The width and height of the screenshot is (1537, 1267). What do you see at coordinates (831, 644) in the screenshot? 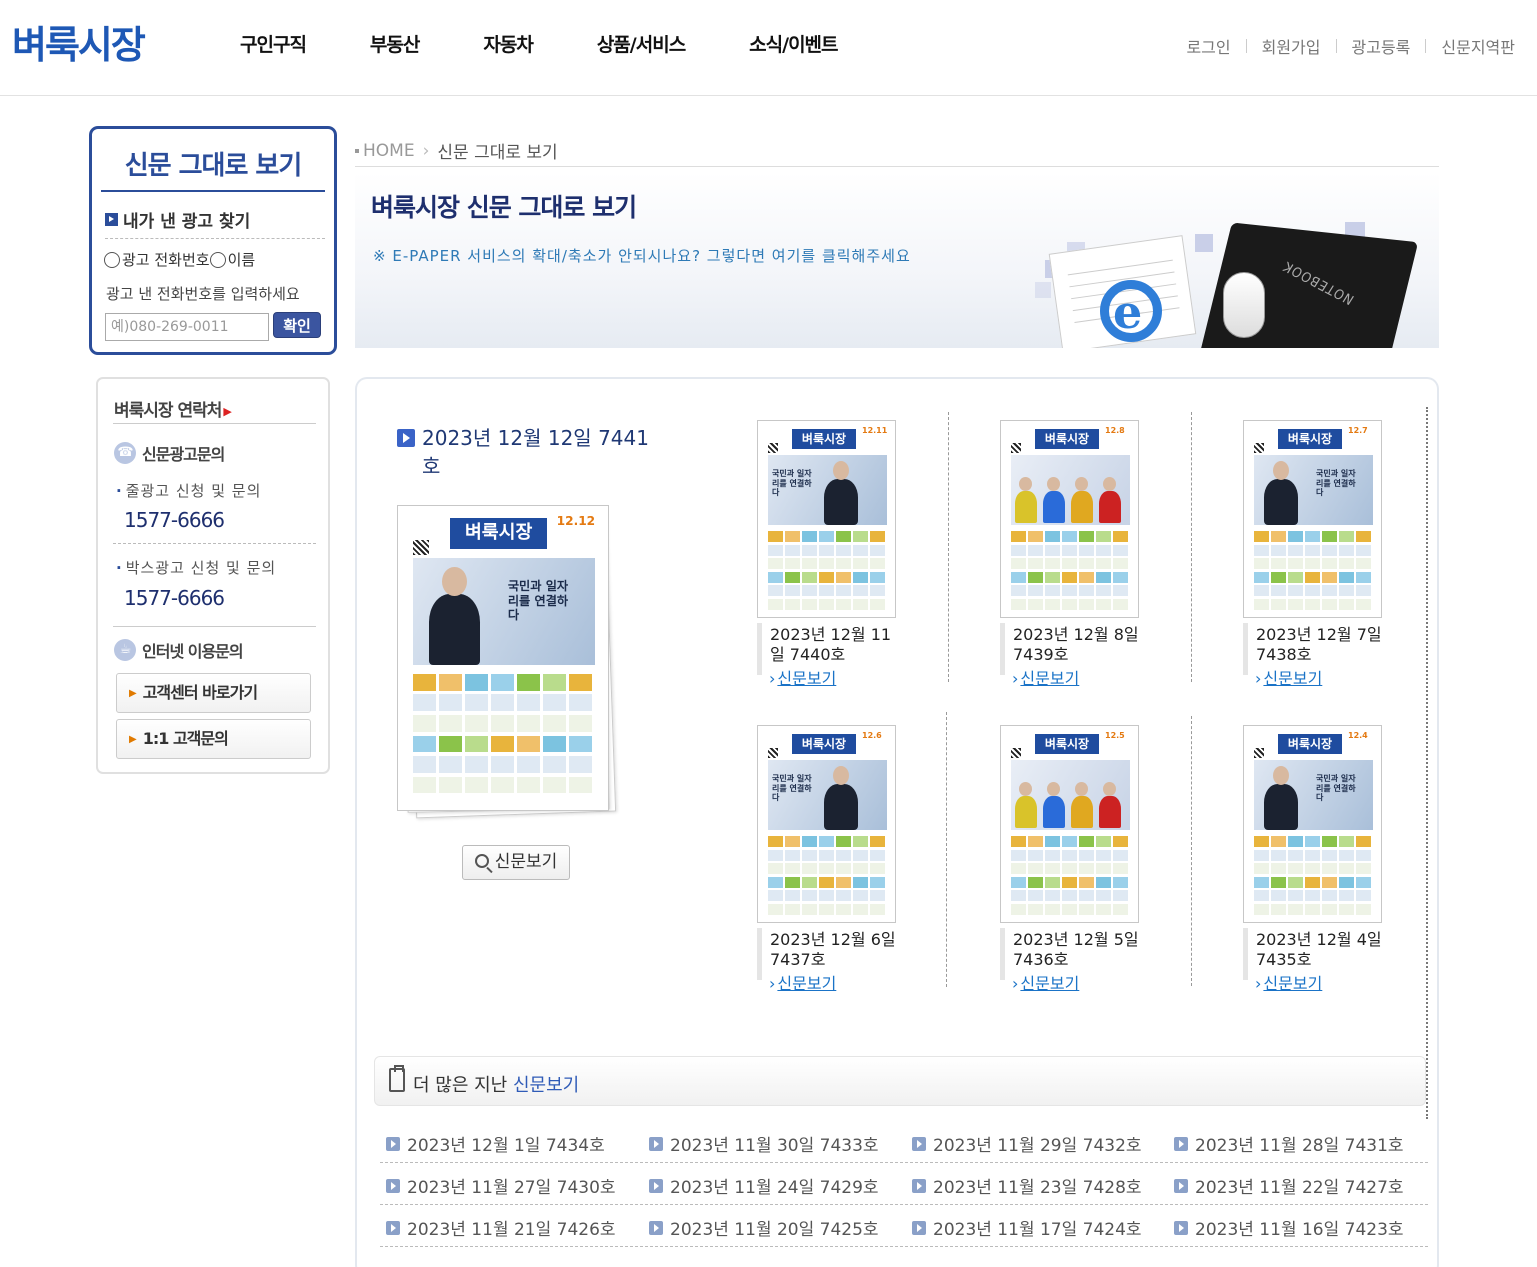
I see `issue-date: 2023년 12월 11일 7440호` at bounding box center [831, 644].